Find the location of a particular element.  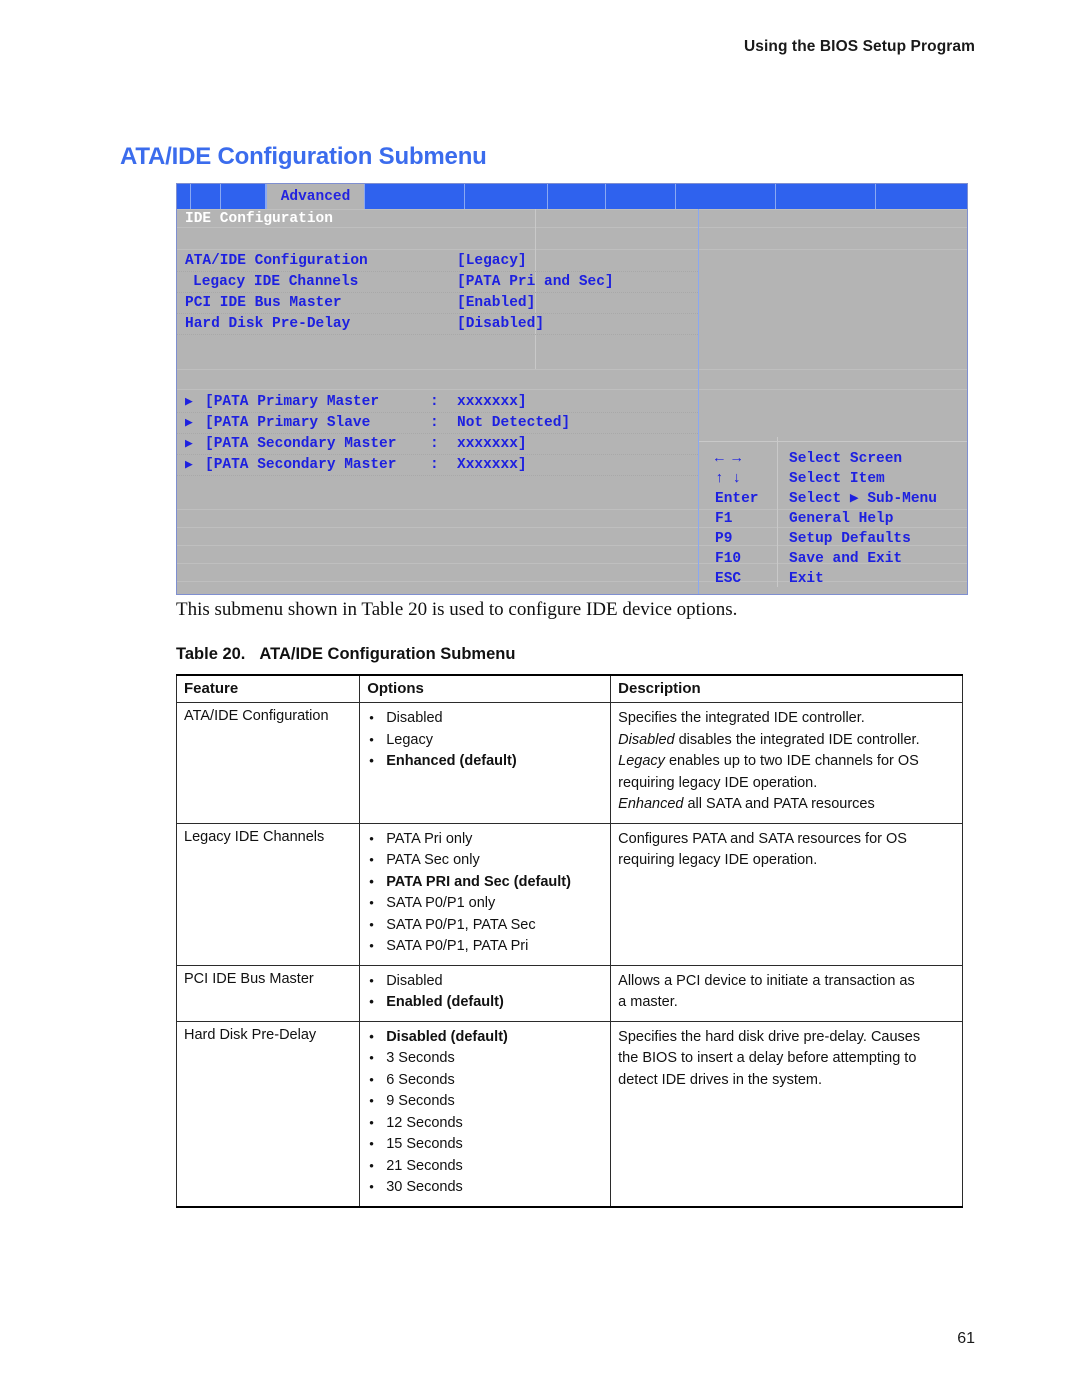

bios-help-row: Enter Select ▶ Sub-Menu is located at coordinates (833, 499).